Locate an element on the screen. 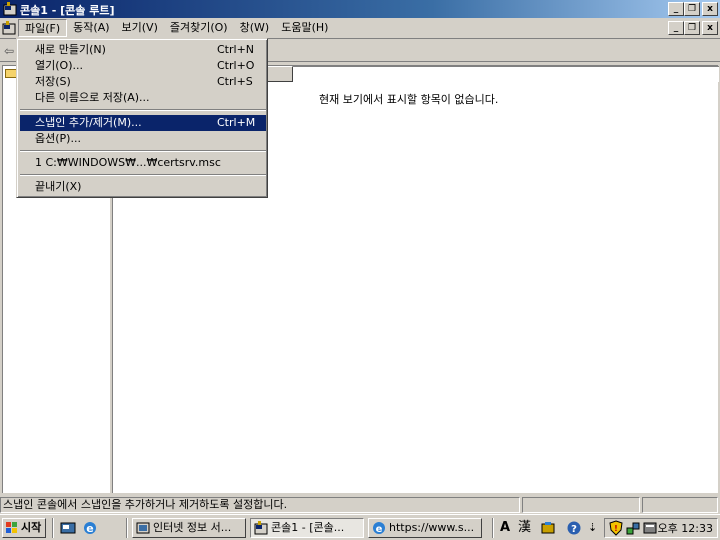 The image size is (720, 540). status-bar: 스냅인 콘솔에서 스냅인을 추가하거나 제거하도록 설정합니다. is located at coordinates (360, 504).